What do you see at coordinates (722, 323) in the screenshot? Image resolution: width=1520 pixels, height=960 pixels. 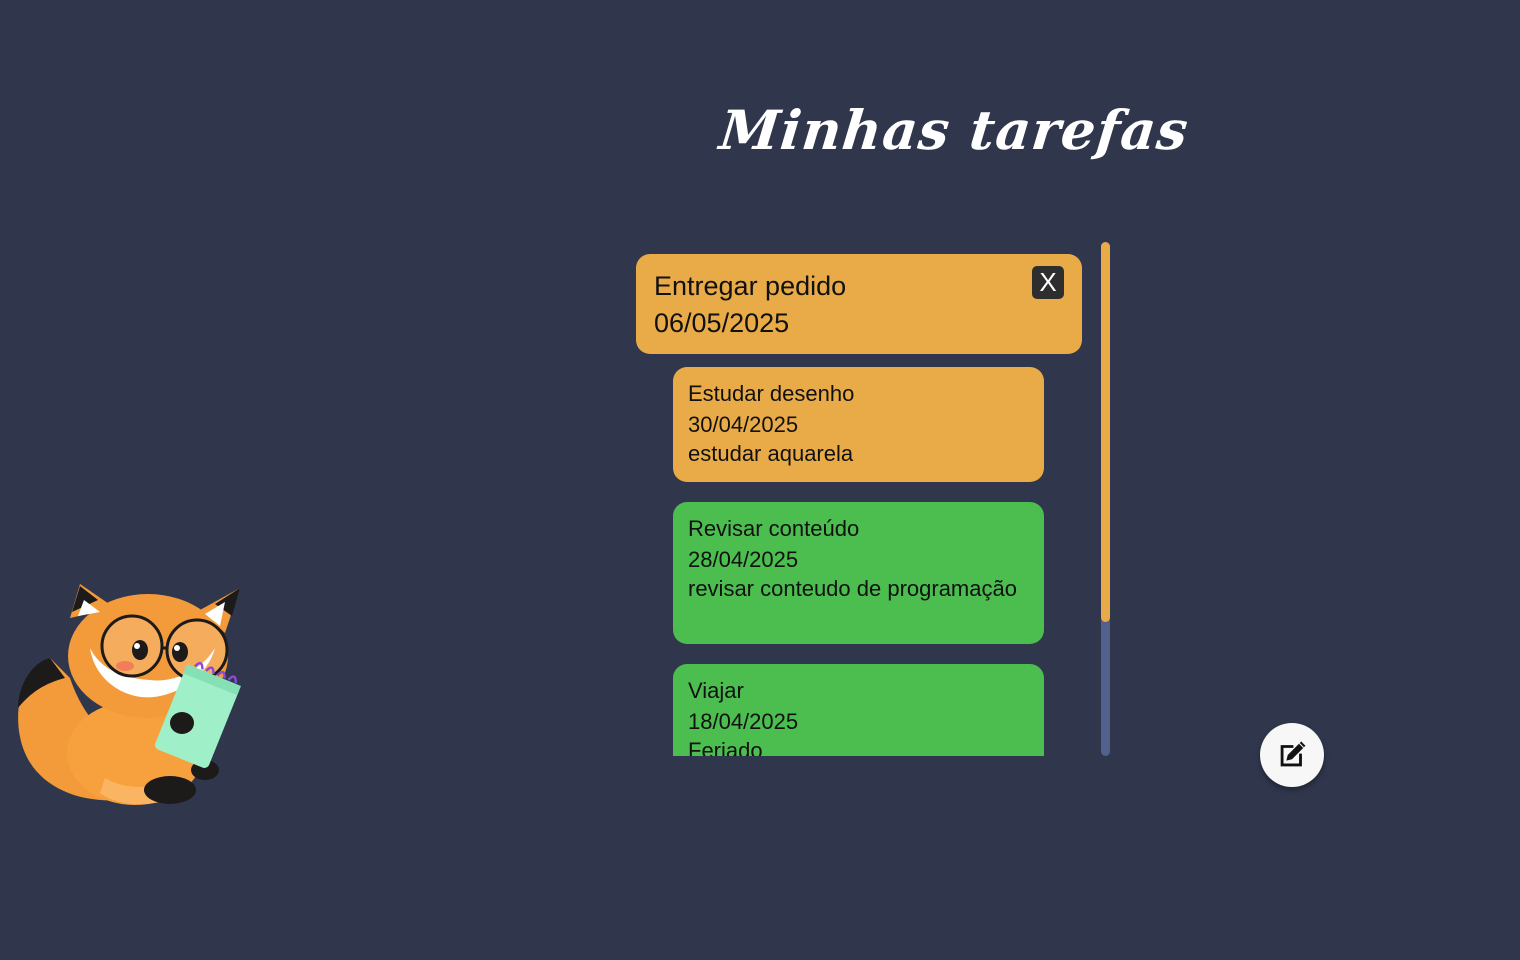 I see `task-date: 06/05/2025` at bounding box center [722, 323].